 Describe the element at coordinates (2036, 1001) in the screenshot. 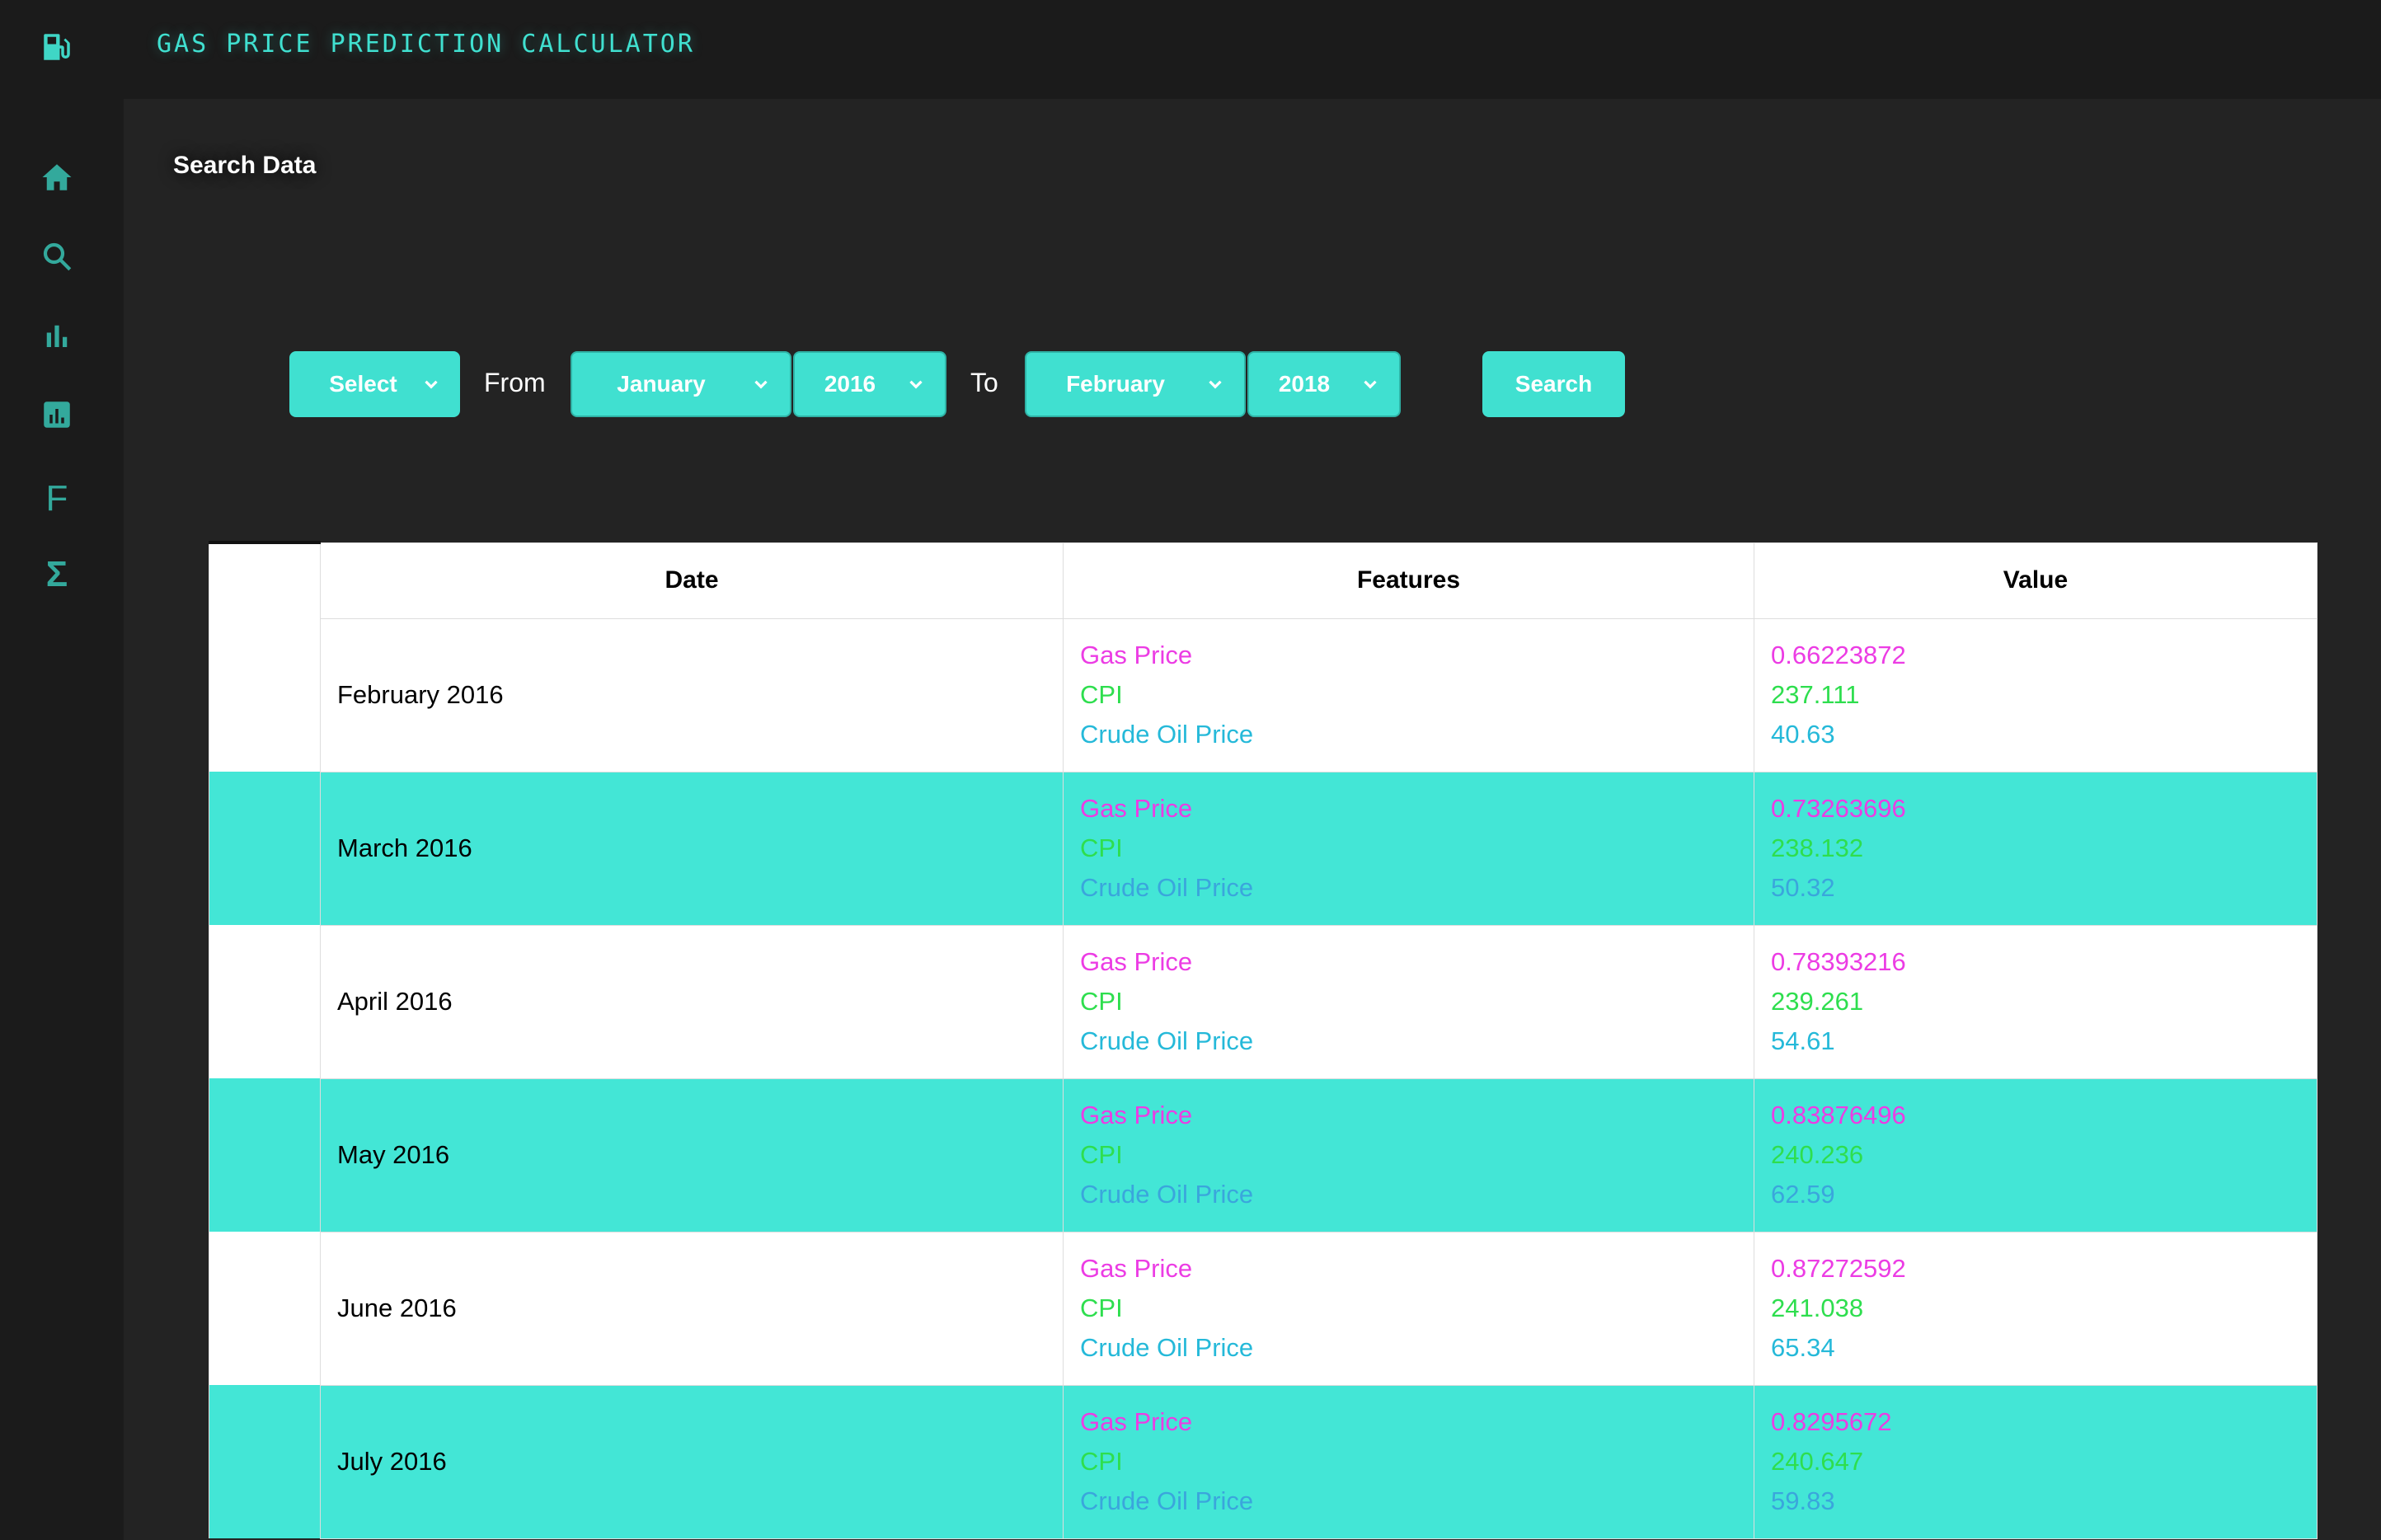

I see `values-cell: 0.78393216 239.261 54.61` at that location.